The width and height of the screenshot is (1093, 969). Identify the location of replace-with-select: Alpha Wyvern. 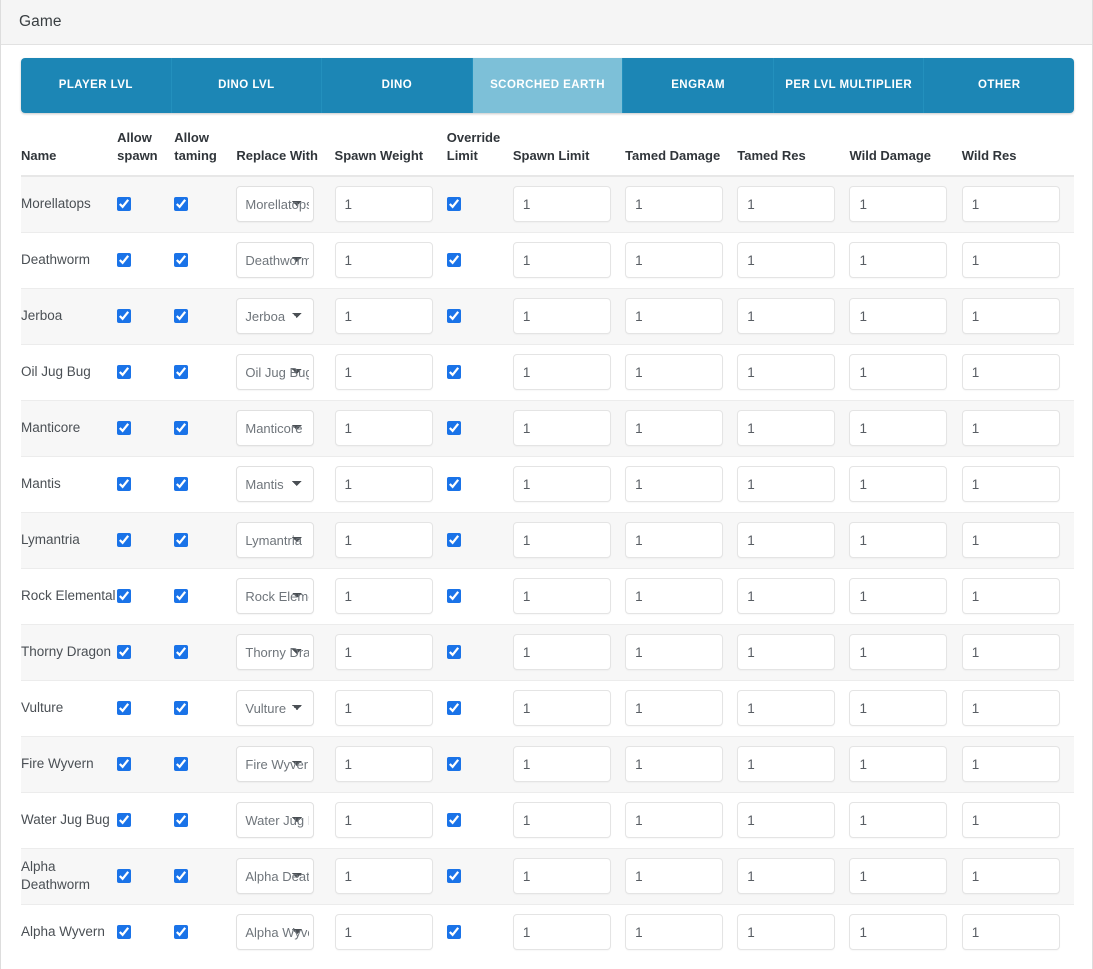
(275, 932).